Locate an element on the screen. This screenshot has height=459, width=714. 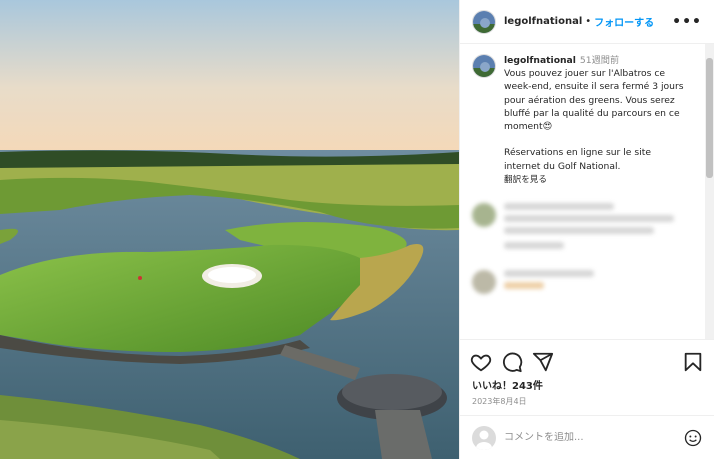
heart-icon is located at coordinates (481, 362).